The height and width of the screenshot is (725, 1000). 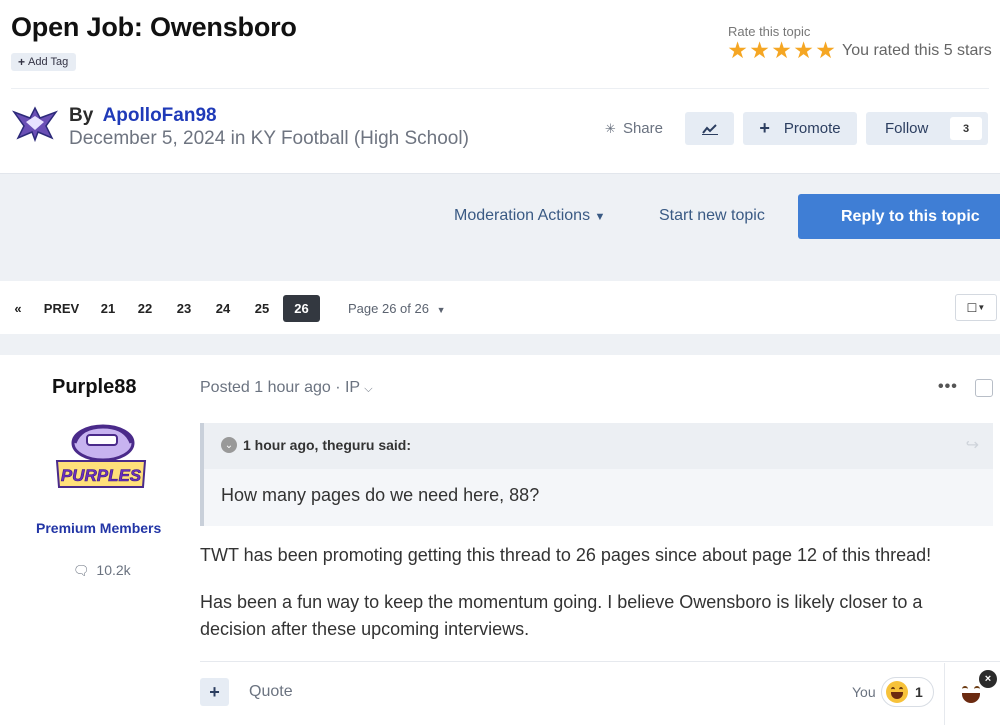 I want to click on byline: By ApolloFan98, so click(x=143, y=116).